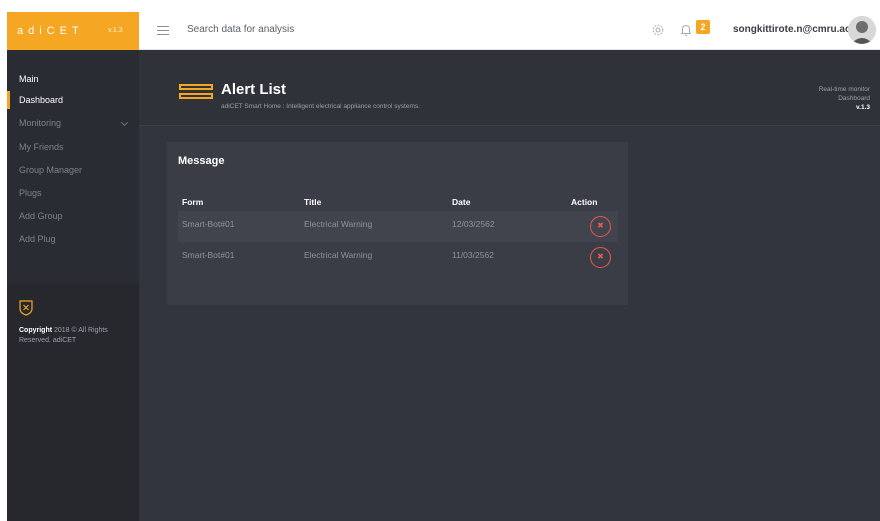 Image resolution: width=880 pixels, height=521 pixels. What do you see at coordinates (240, 29) in the screenshot?
I see `search-input: Search data for analysis` at bounding box center [240, 29].